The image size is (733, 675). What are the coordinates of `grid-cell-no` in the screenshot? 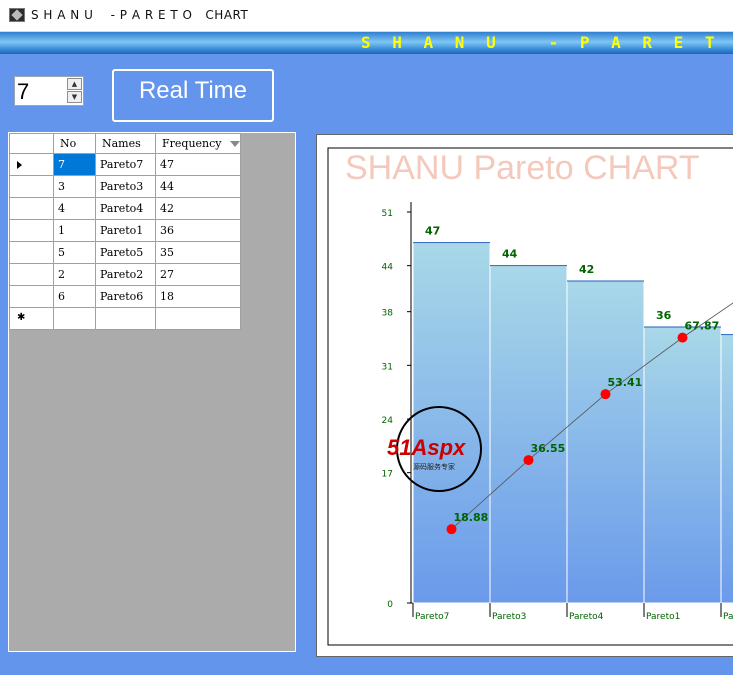 It's located at (74, 318).